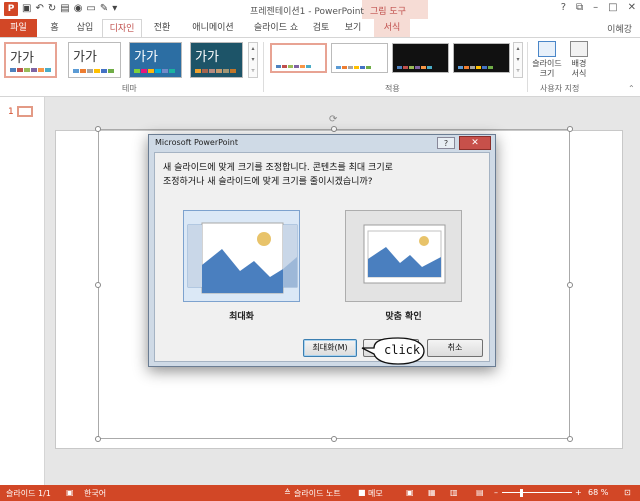 This screenshot has height=501, width=640. Describe the element at coordinates (496, 492) in the screenshot. I see `zoom-out-button: –` at that location.